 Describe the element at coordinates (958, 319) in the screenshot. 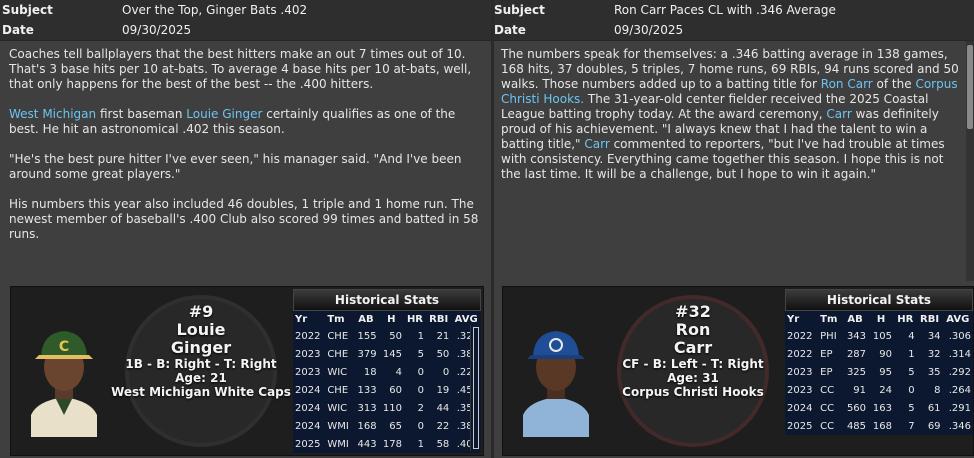

I see `stats-column-header: AVG` at that location.